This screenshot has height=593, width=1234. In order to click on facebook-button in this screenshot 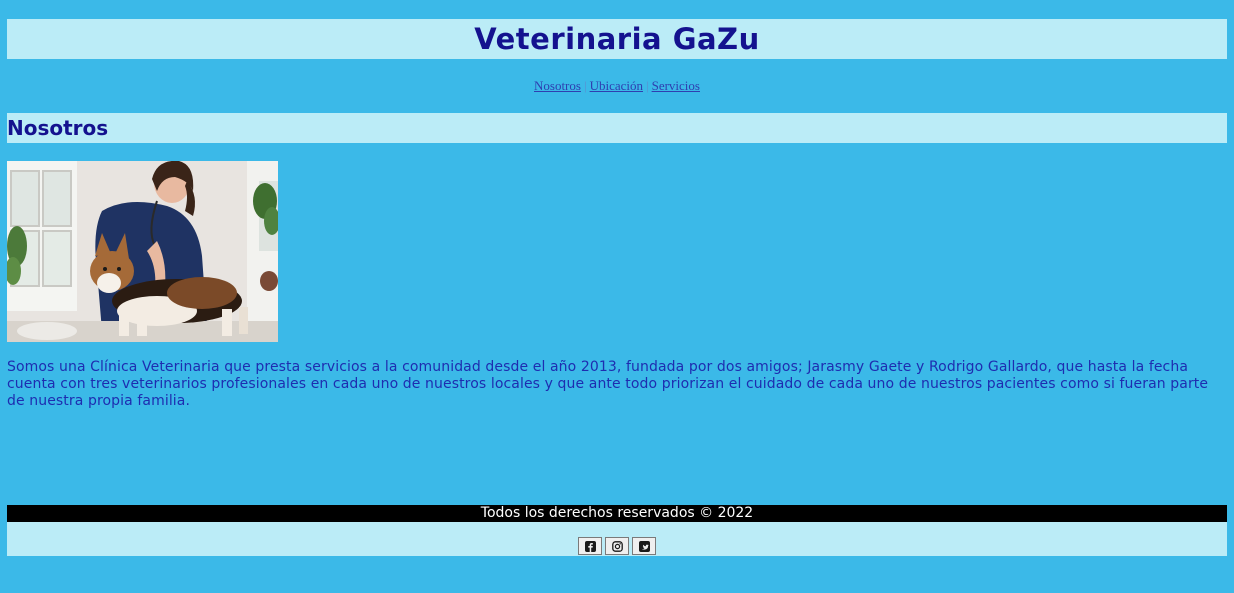, I will do `click(590, 546)`.